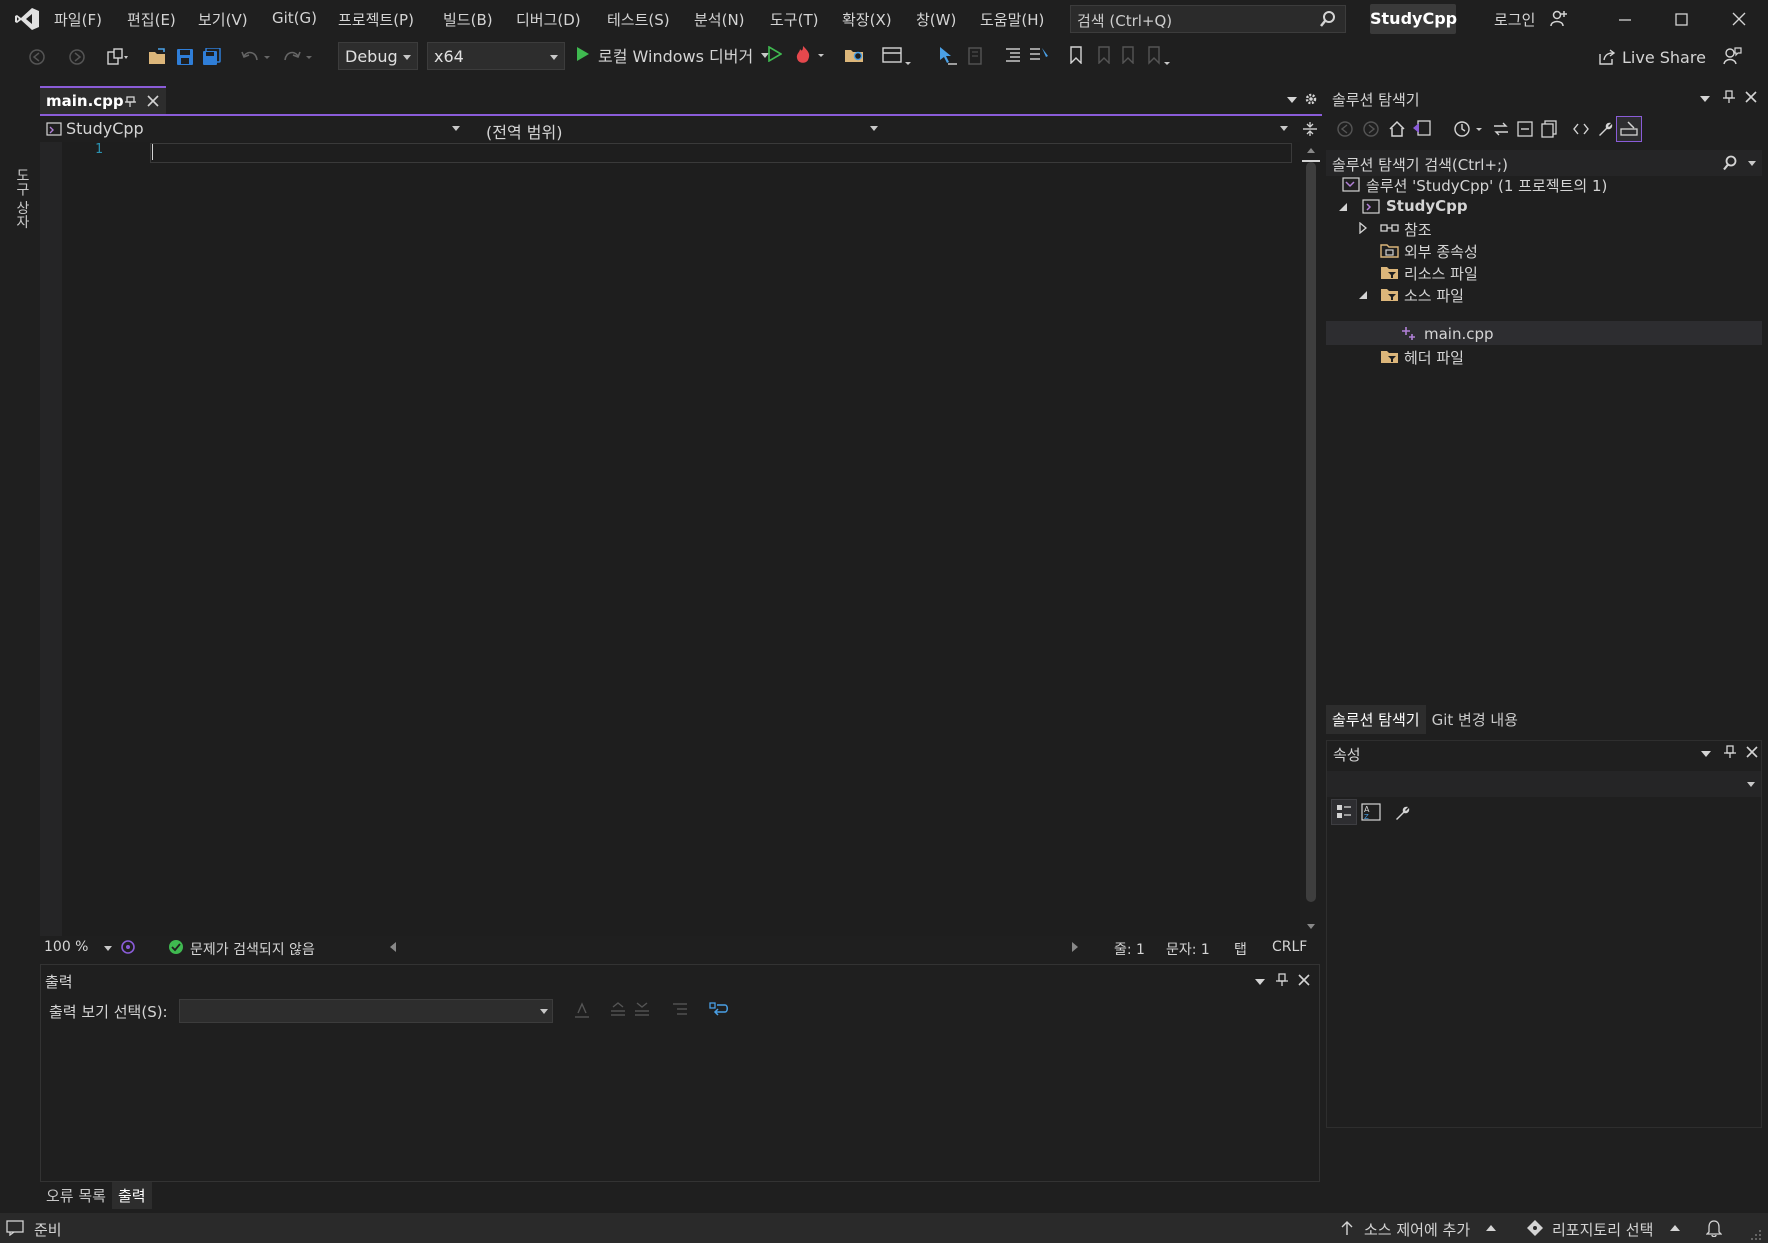  Describe the element at coordinates (1371, 129) in the screenshot. I see `se-forward-icon` at that location.